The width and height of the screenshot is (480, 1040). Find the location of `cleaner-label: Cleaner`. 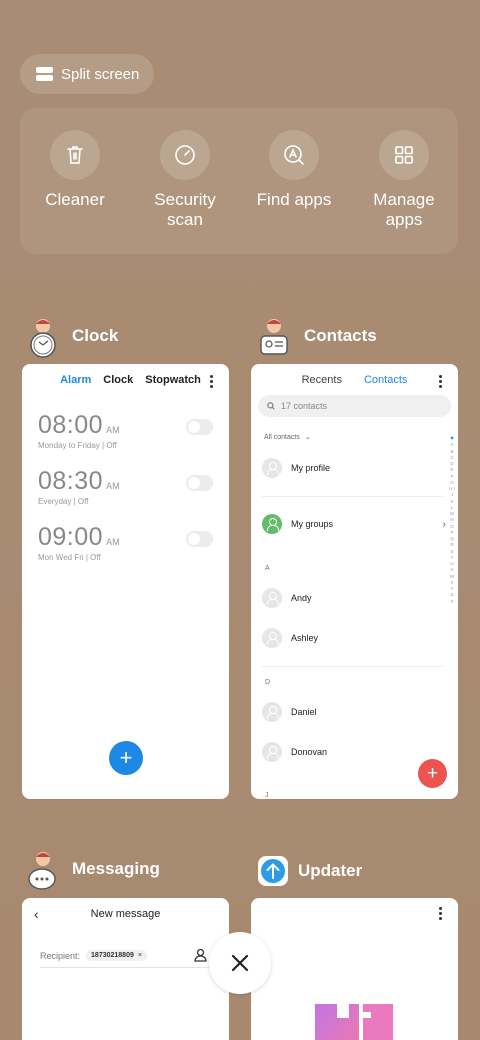

cleaner-label: Cleaner is located at coordinates (75, 199).